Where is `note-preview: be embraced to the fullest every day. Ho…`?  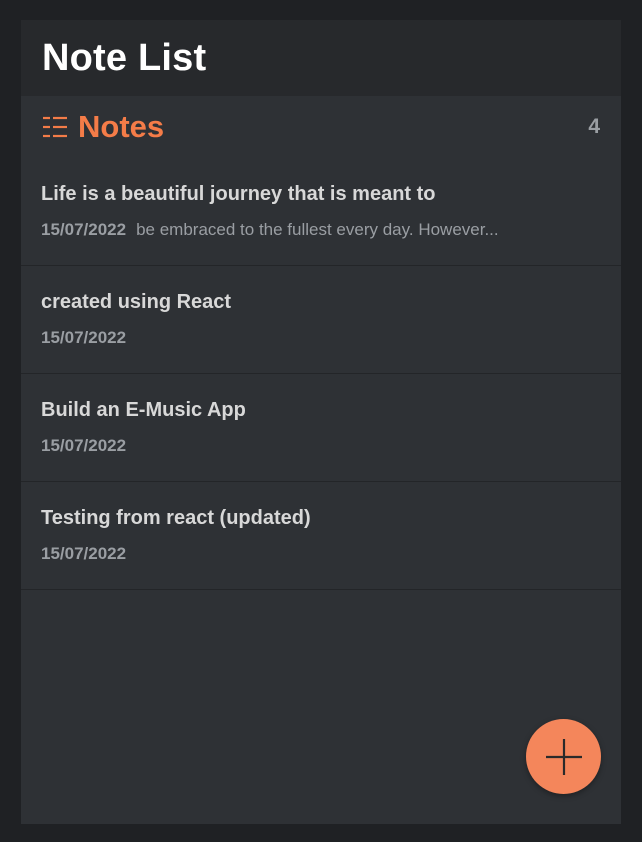
note-preview: be embraced to the fullest every day. Ho… is located at coordinates (317, 229).